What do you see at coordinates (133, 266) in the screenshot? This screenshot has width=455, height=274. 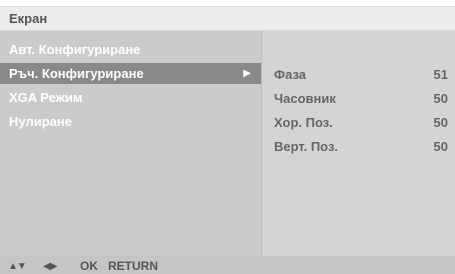 I see `return-hint: RETURN` at bounding box center [133, 266].